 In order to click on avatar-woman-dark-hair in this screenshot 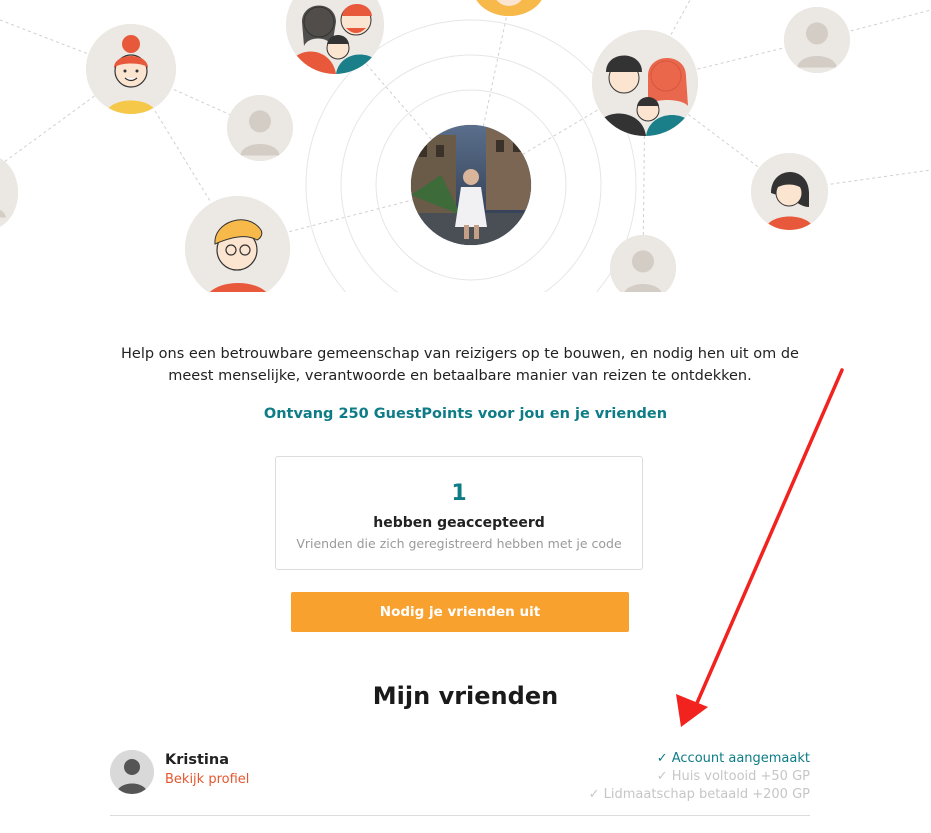, I will do `click(789, 191)`.